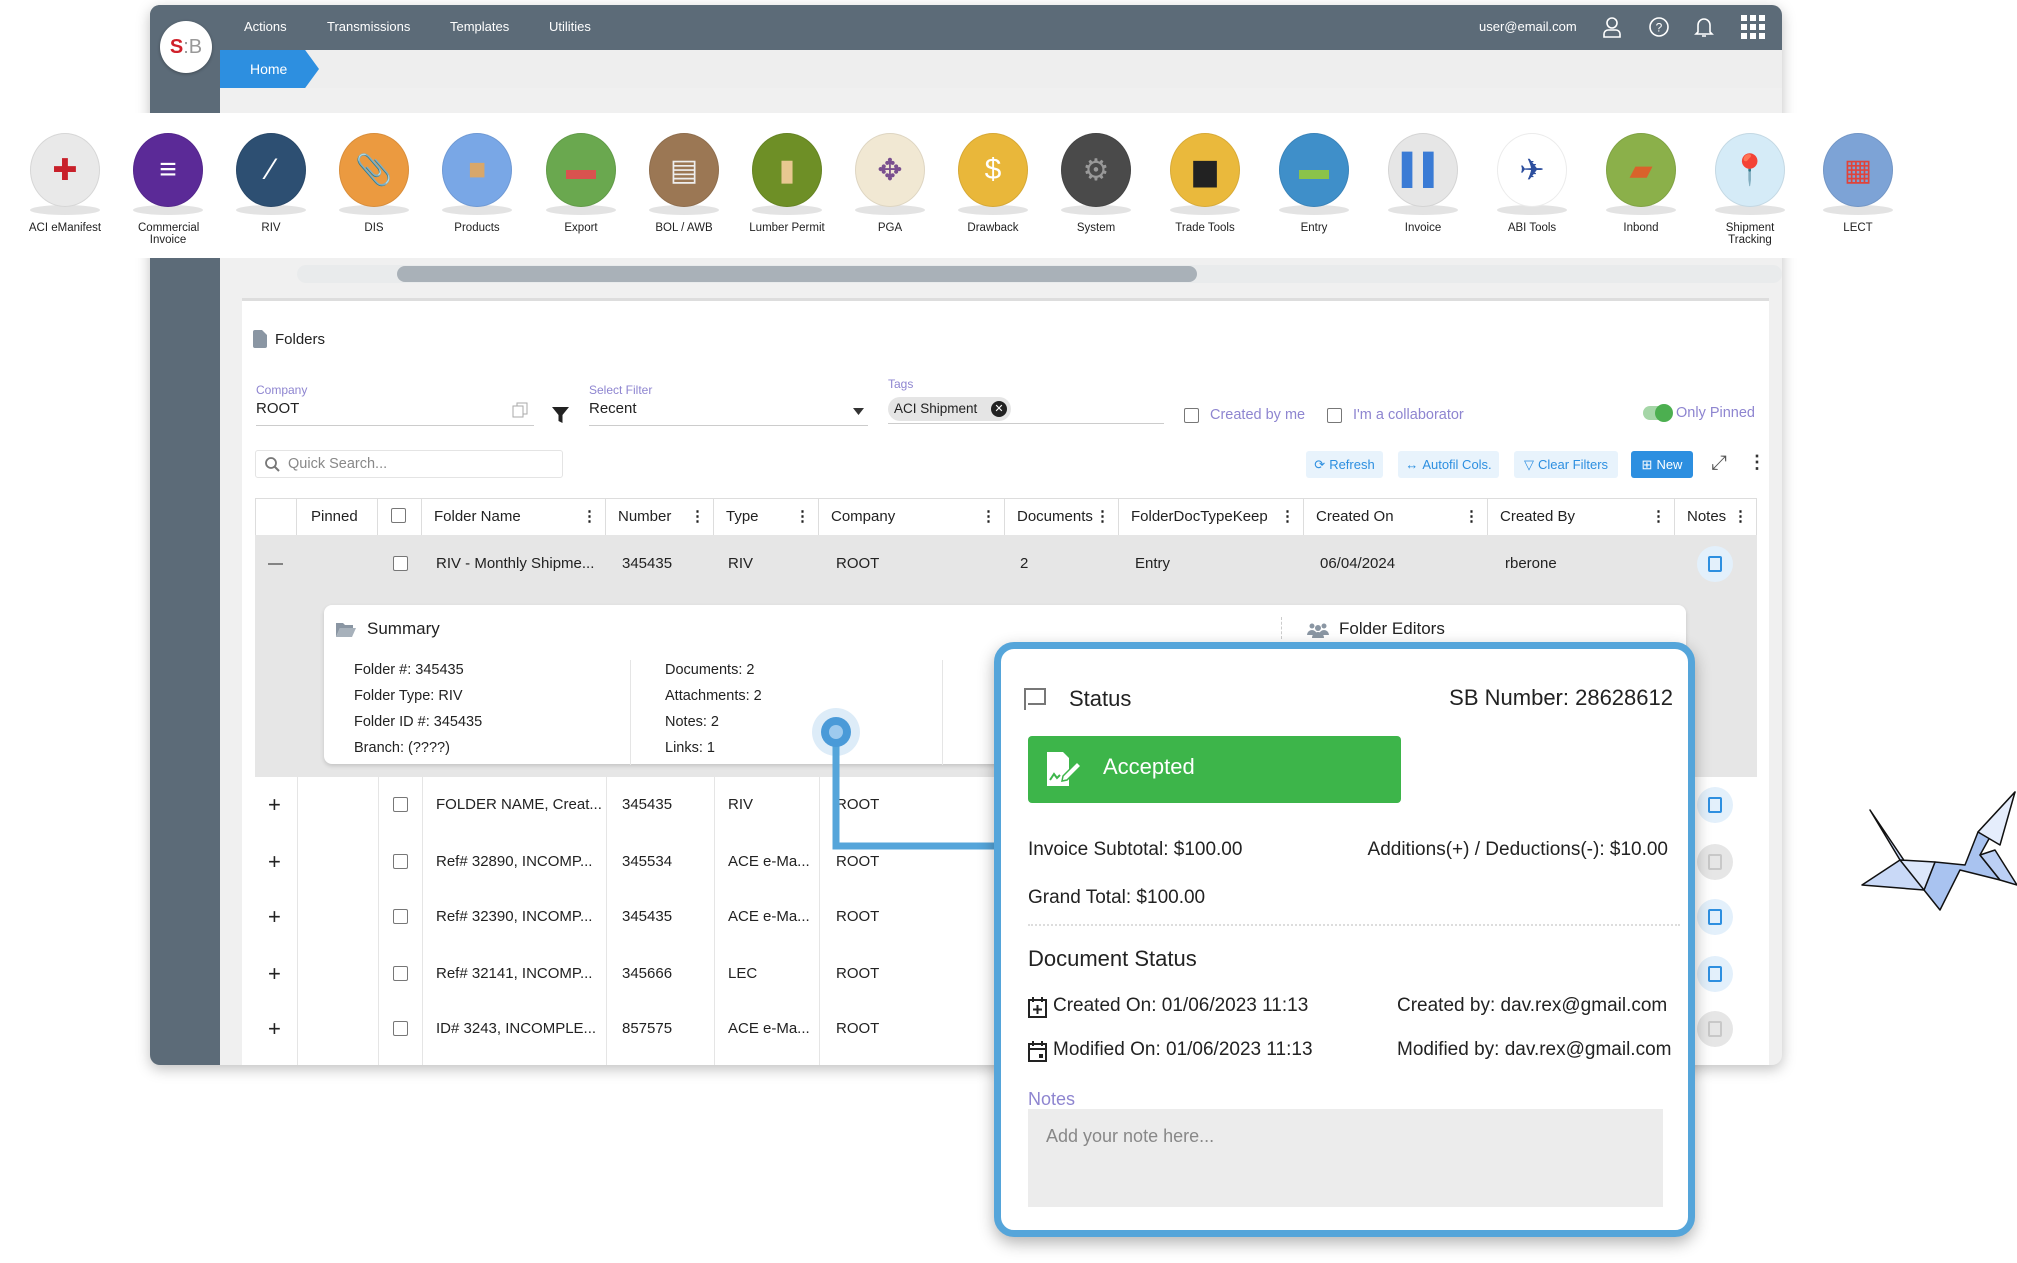 This screenshot has width=2017, height=1263. What do you see at coordinates (1659, 27) in the screenshot?
I see `help-icon: ?` at bounding box center [1659, 27].